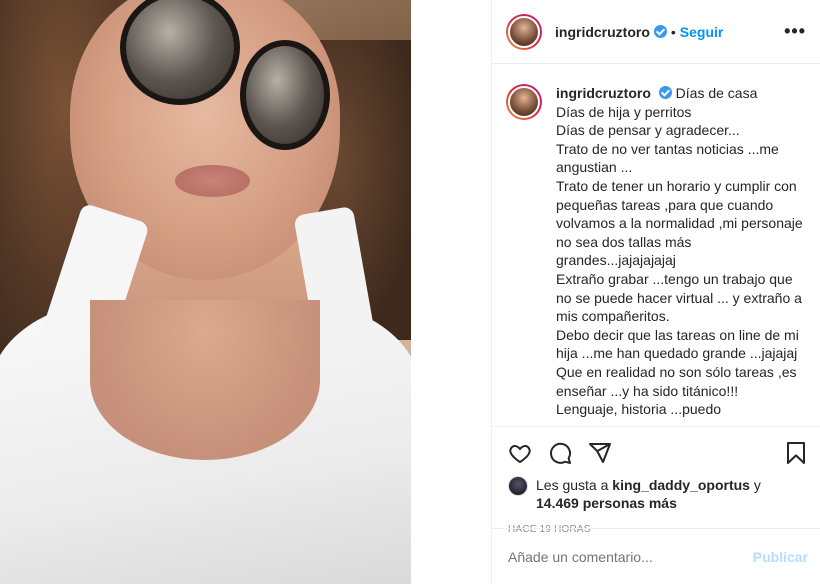 The height and width of the screenshot is (584, 820). What do you see at coordinates (600, 453) in the screenshot?
I see `share-icon` at bounding box center [600, 453].